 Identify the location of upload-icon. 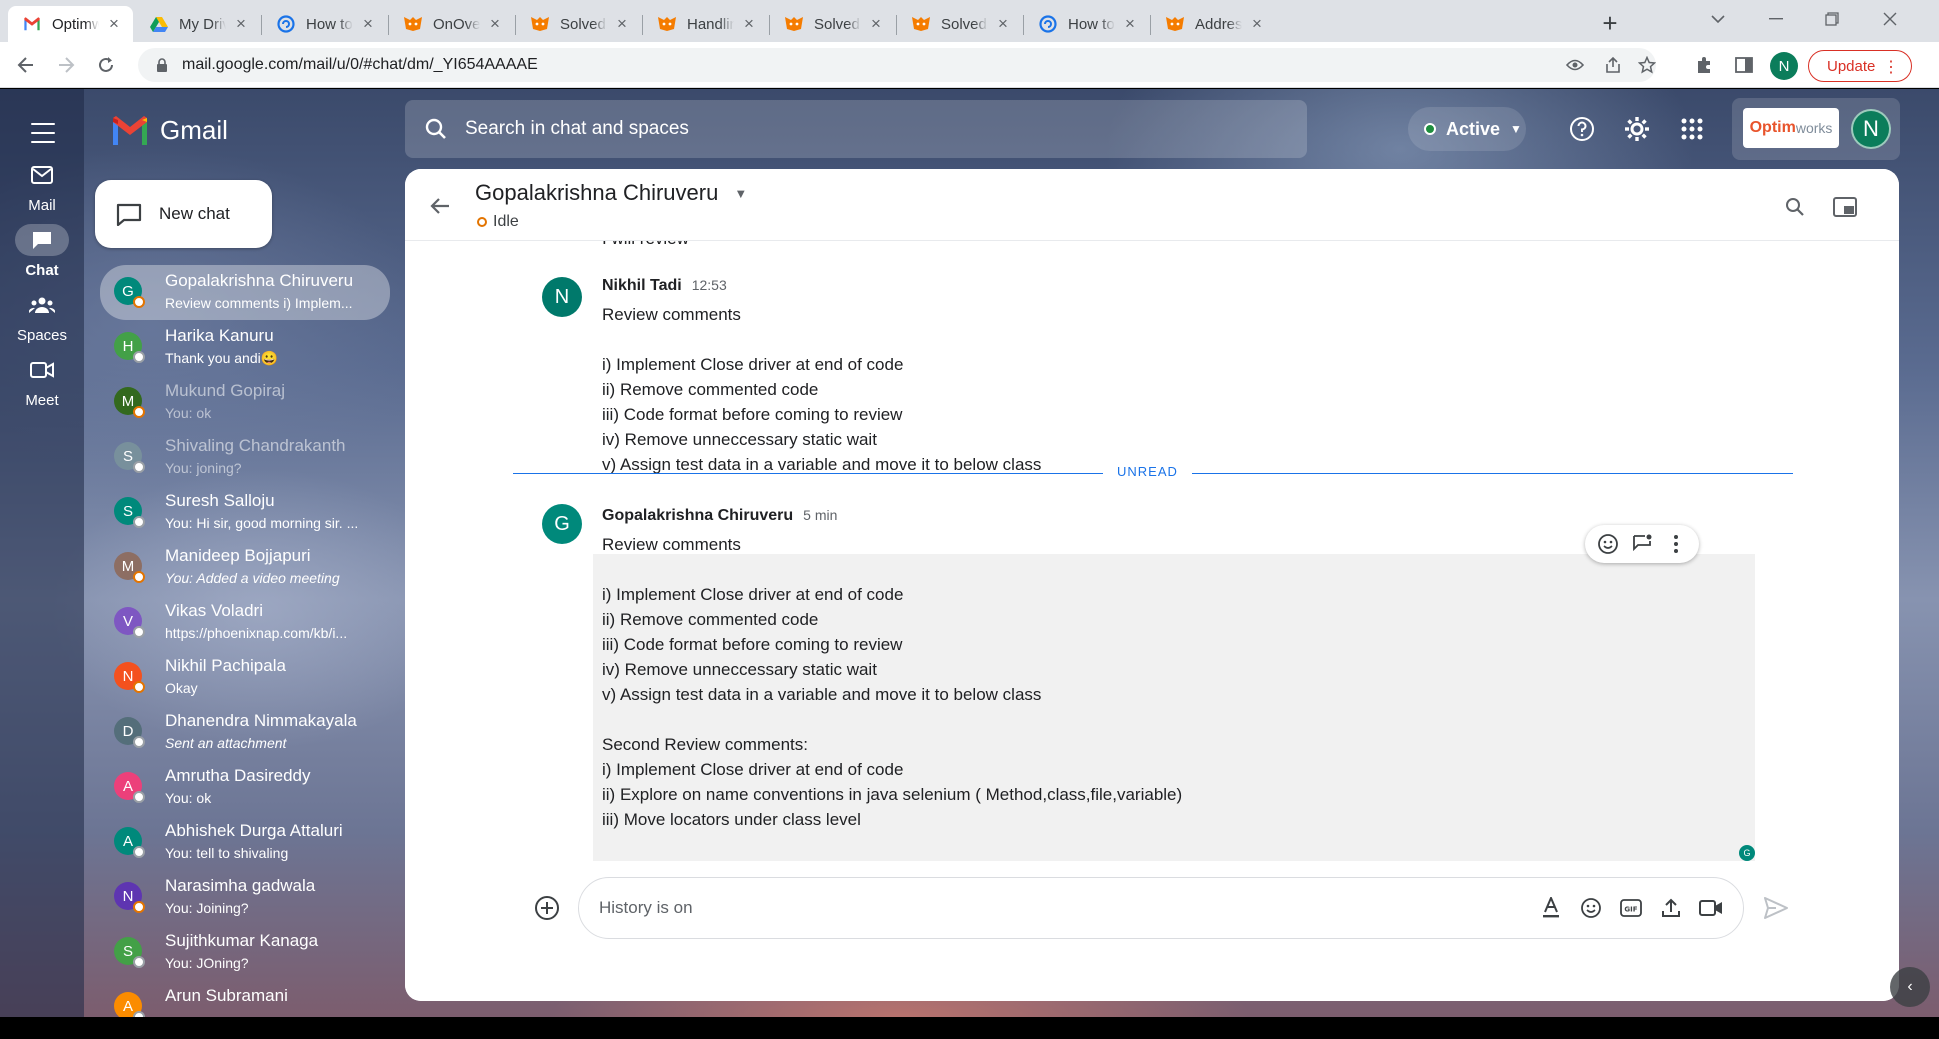
(1671, 908).